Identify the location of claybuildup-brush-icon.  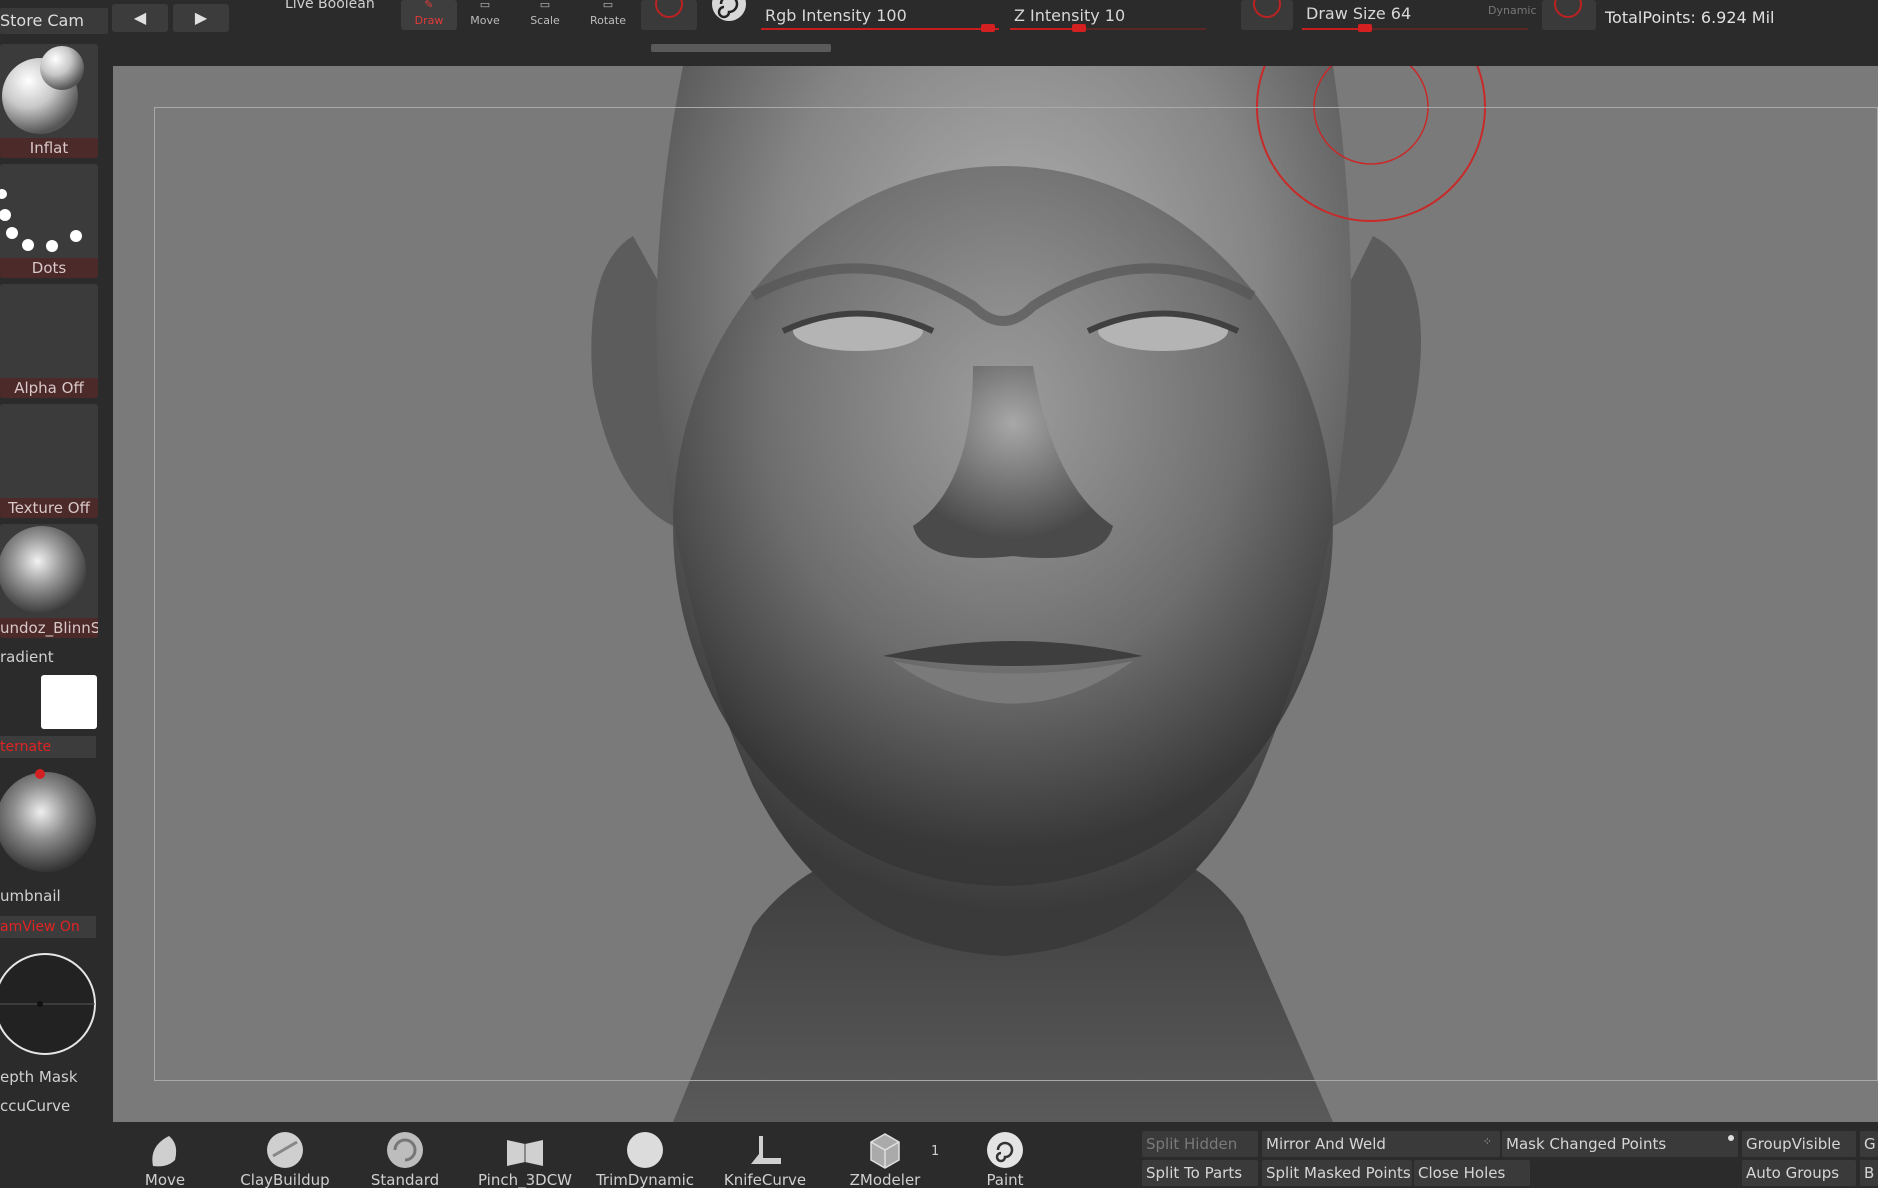
(285, 1150).